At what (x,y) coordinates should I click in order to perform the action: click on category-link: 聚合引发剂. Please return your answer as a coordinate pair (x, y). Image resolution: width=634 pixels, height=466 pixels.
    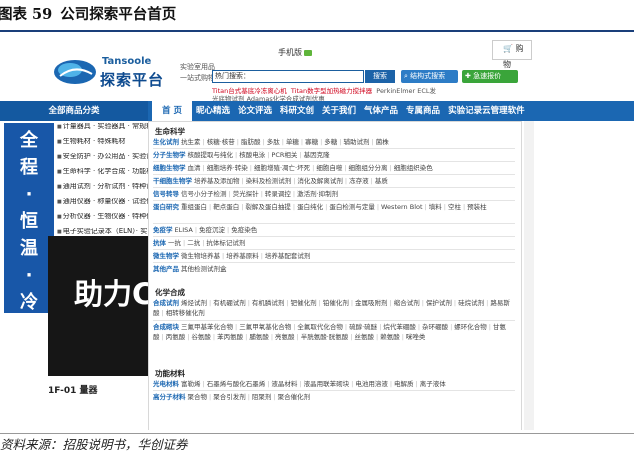
    Looking at the image, I should click on (229, 397).